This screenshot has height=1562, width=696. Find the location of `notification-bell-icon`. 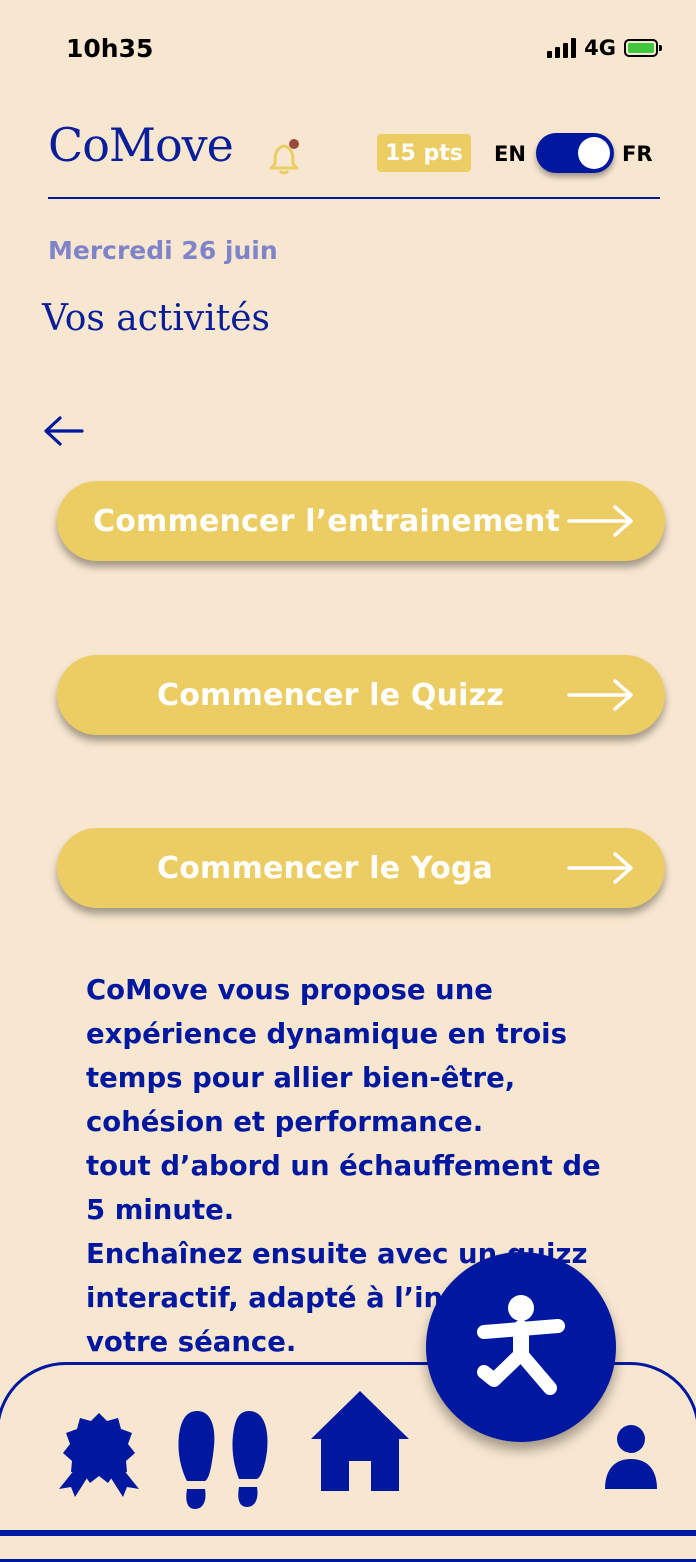

notification-bell-icon is located at coordinates (285, 156).